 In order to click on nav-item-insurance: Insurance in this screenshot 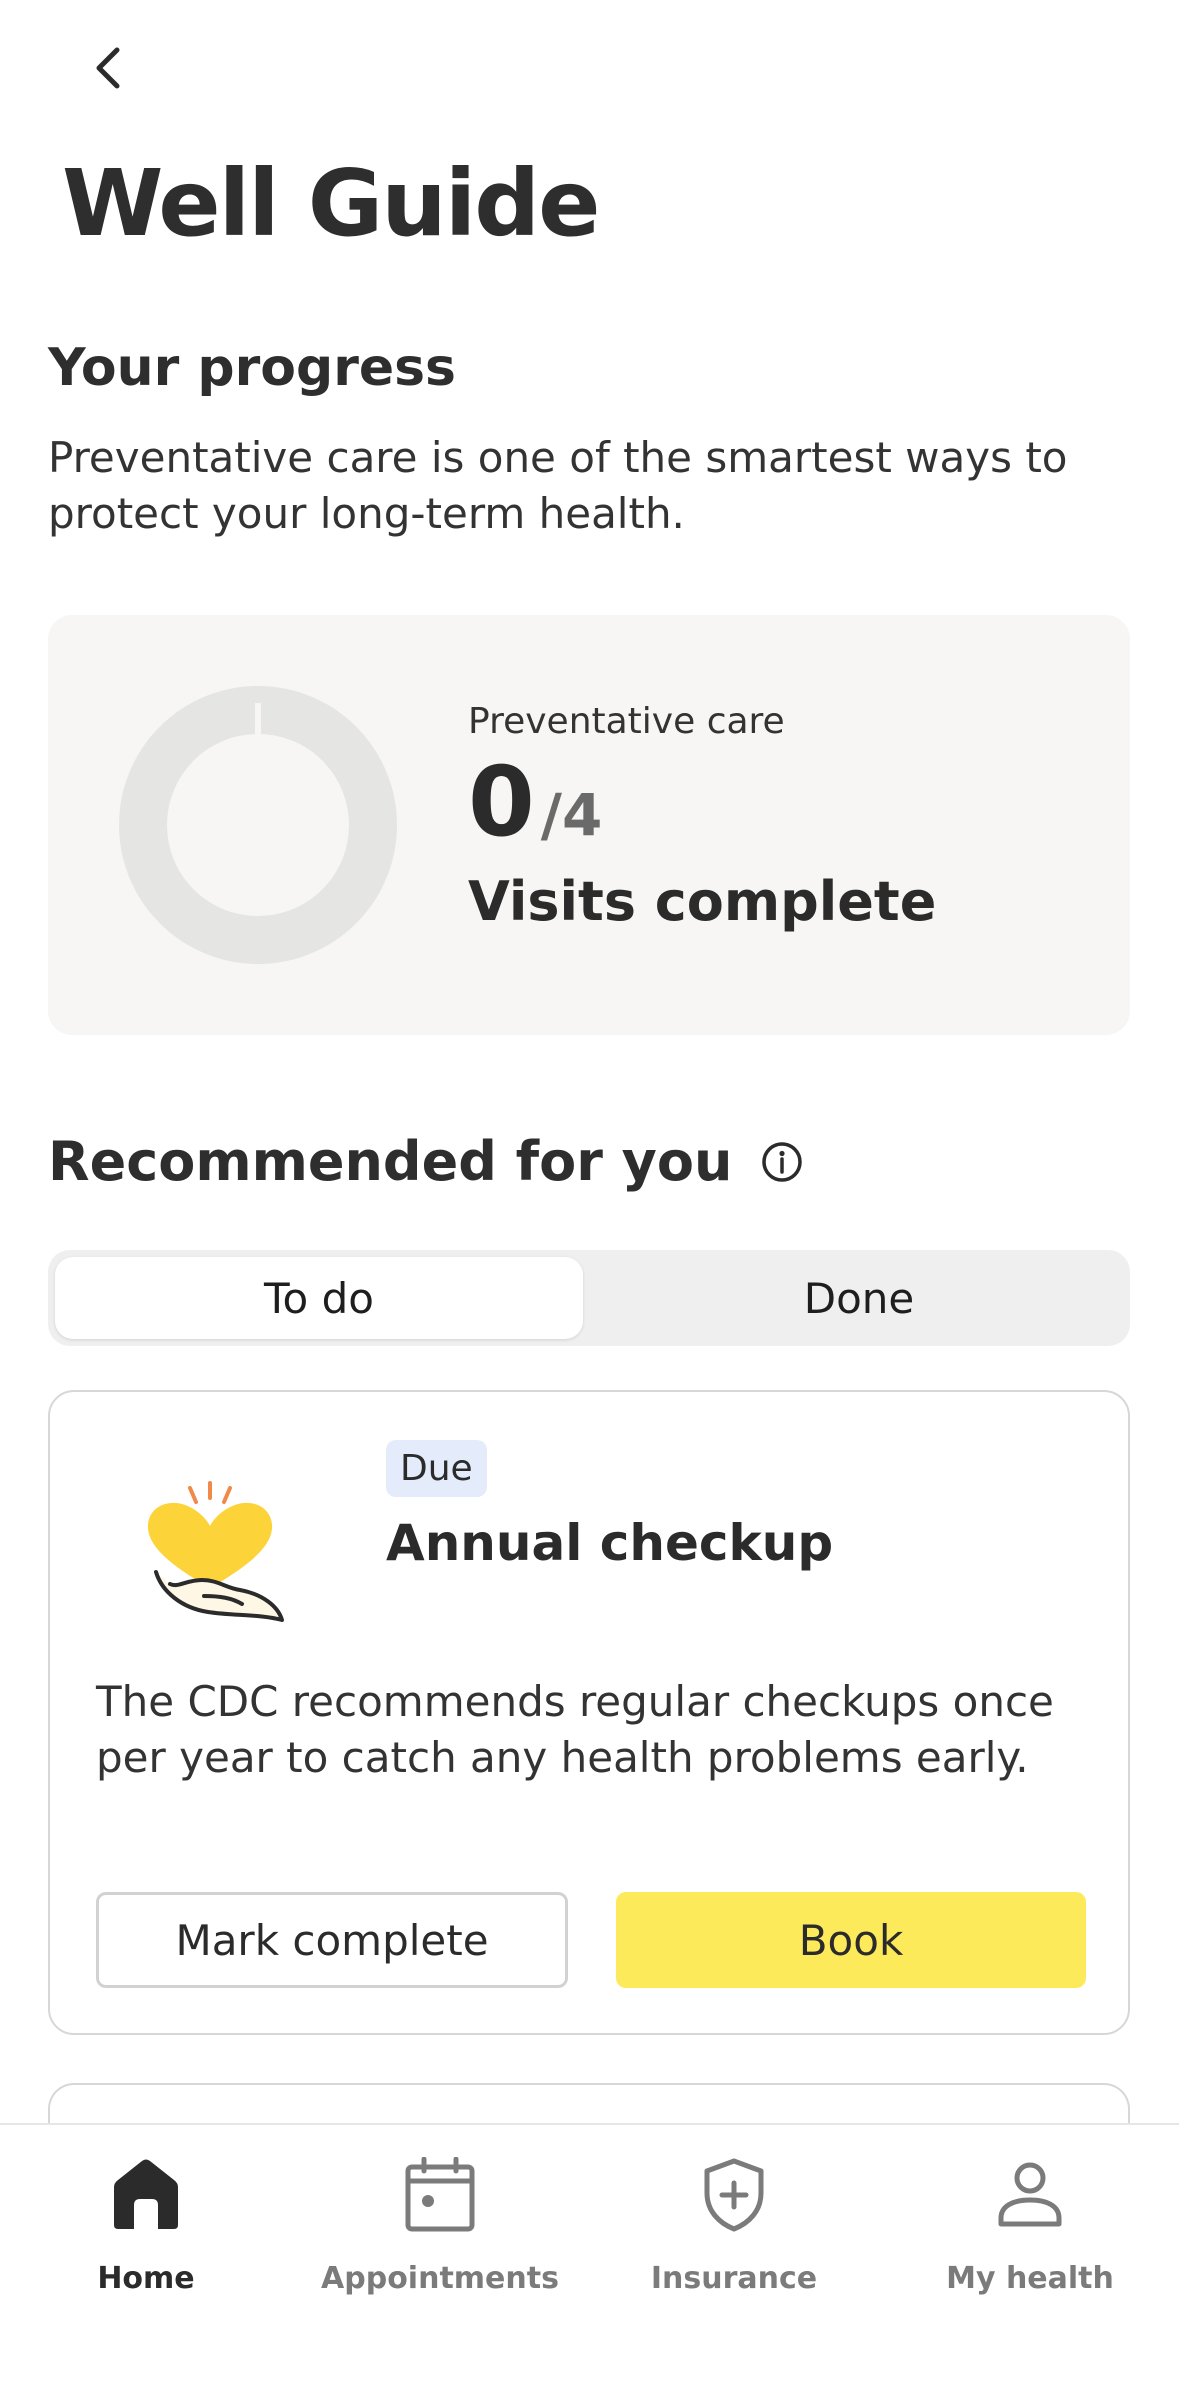, I will do `click(734, 2225)`.